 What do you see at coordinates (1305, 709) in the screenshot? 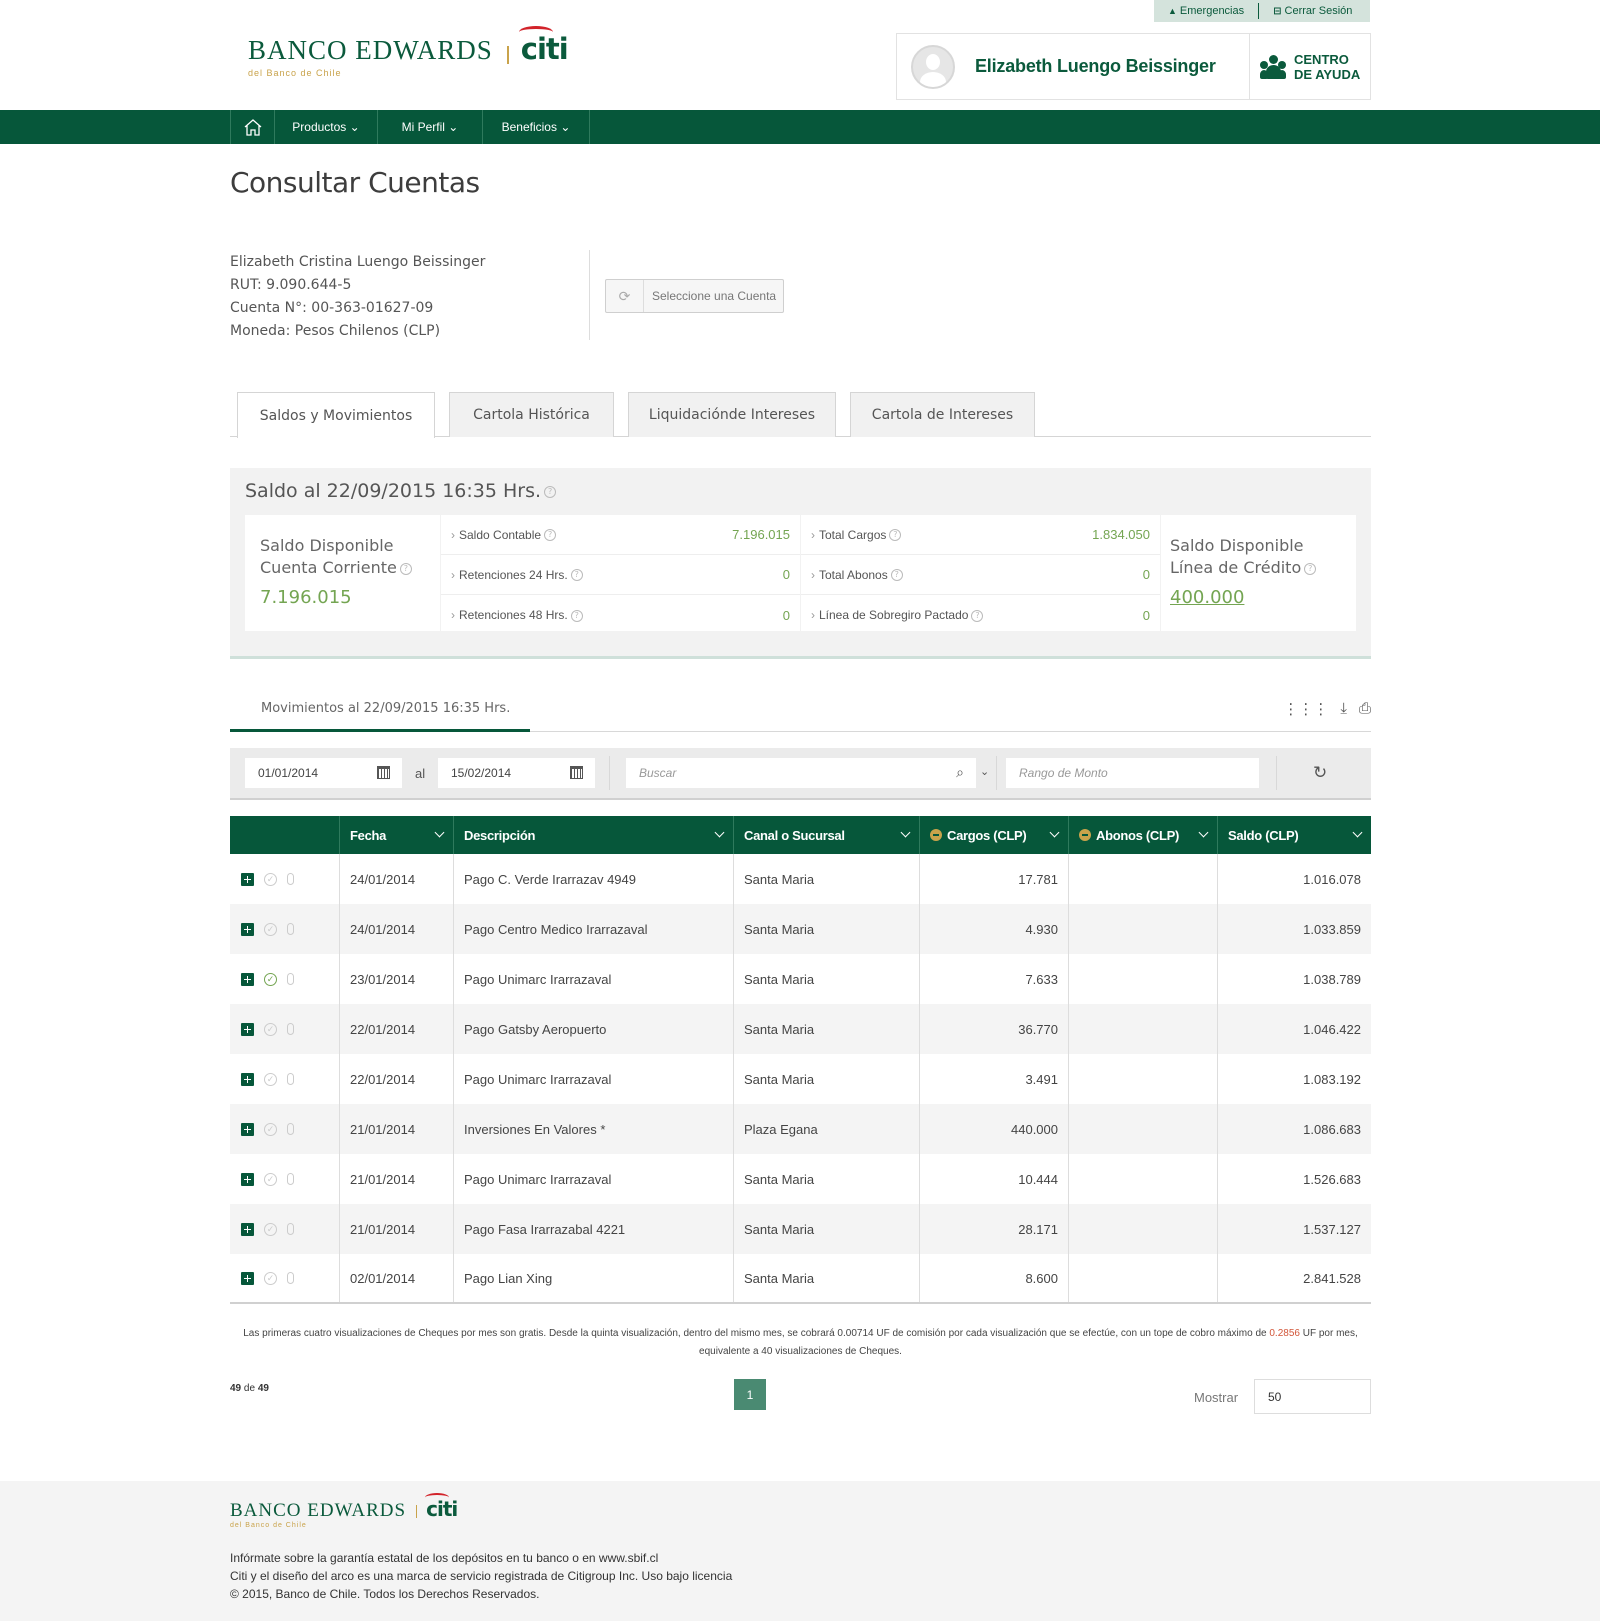
I see `columns-icon: ⋮⋮⋮` at bounding box center [1305, 709].